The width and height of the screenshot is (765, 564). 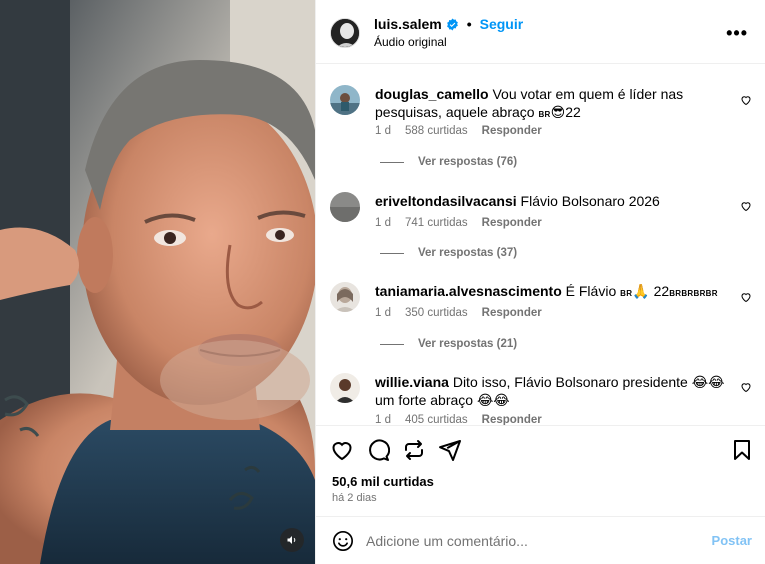 What do you see at coordinates (526, 541) in the screenshot?
I see `comment-input` at bounding box center [526, 541].